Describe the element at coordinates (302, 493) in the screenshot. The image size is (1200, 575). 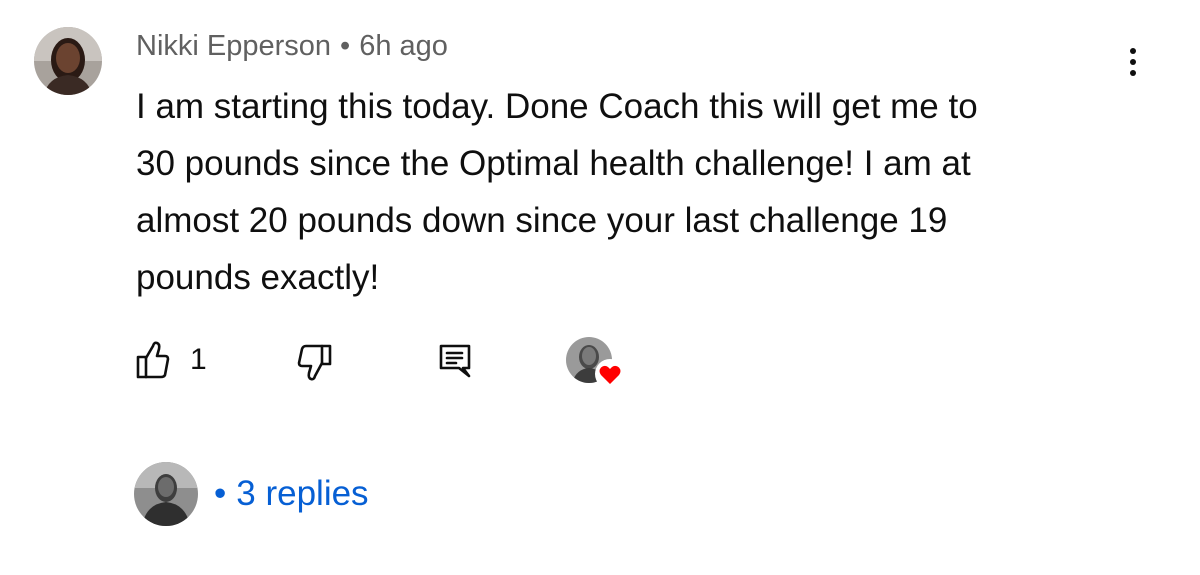
I see `replies-label: 3 replies` at that location.